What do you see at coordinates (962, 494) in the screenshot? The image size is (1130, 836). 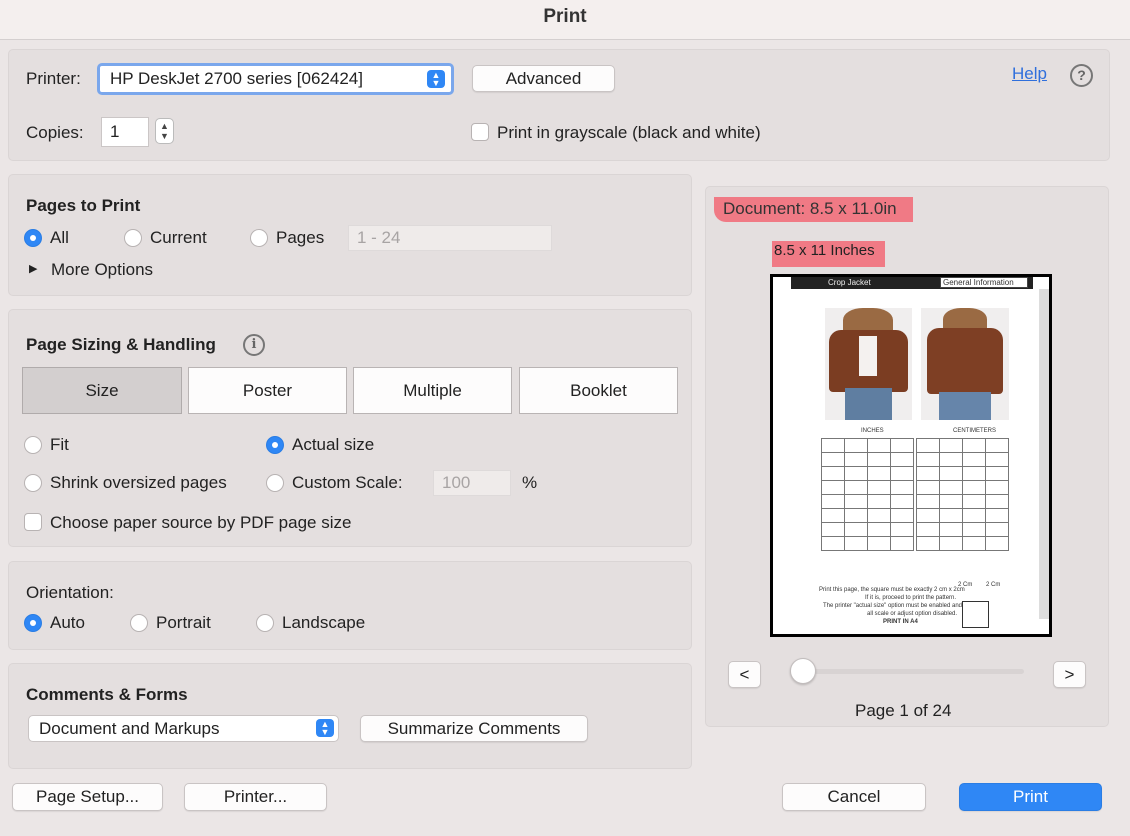 I see `centimeters-size-table` at bounding box center [962, 494].